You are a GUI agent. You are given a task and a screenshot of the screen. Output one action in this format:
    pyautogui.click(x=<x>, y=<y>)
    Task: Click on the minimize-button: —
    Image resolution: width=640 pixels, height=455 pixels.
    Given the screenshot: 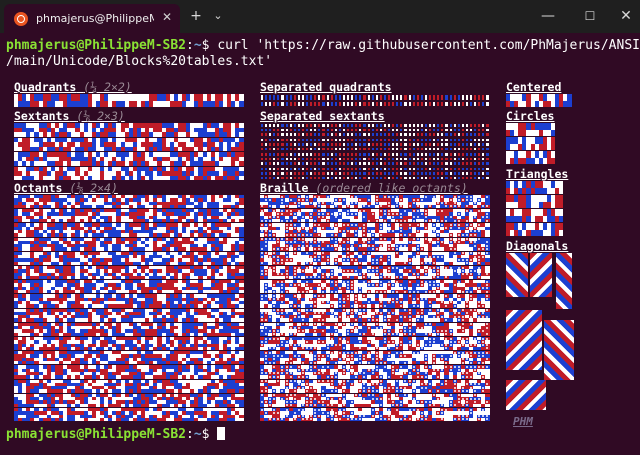 What is the action you would take?
    pyautogui.click(x=548, y=16)
    